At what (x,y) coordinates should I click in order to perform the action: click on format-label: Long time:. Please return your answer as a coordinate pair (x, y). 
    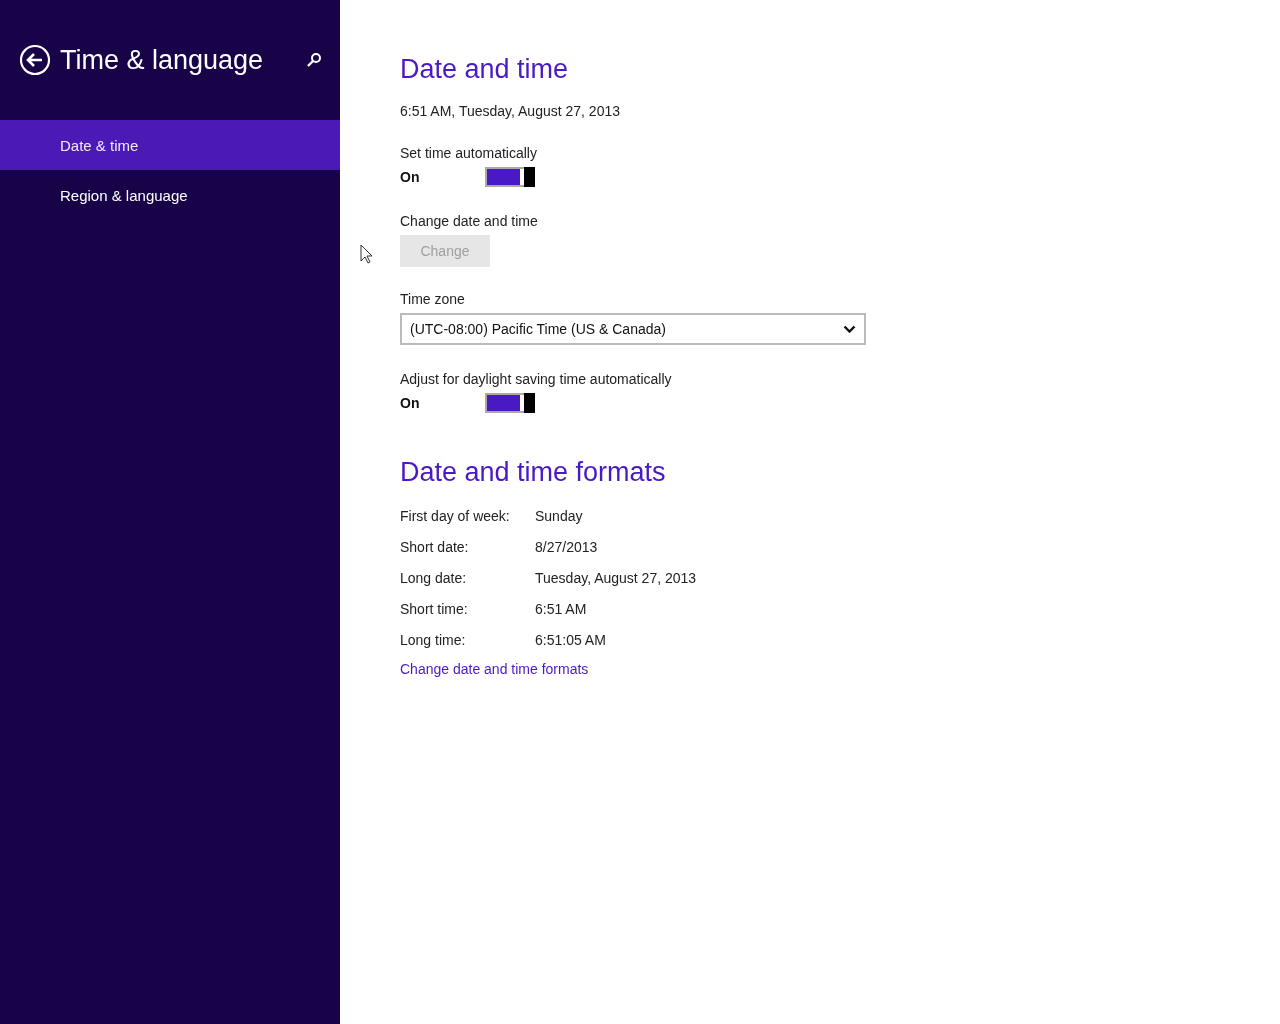
    Looking at the image, I should click on (433, 639).